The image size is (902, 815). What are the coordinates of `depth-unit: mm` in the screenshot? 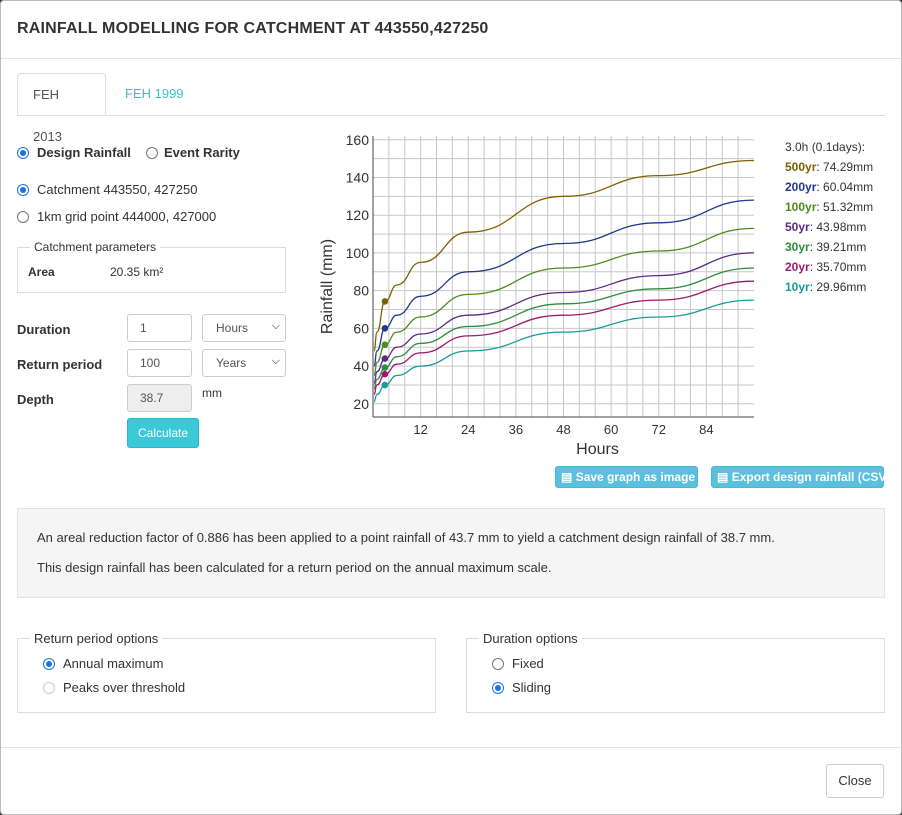 It's located at (212, 393).